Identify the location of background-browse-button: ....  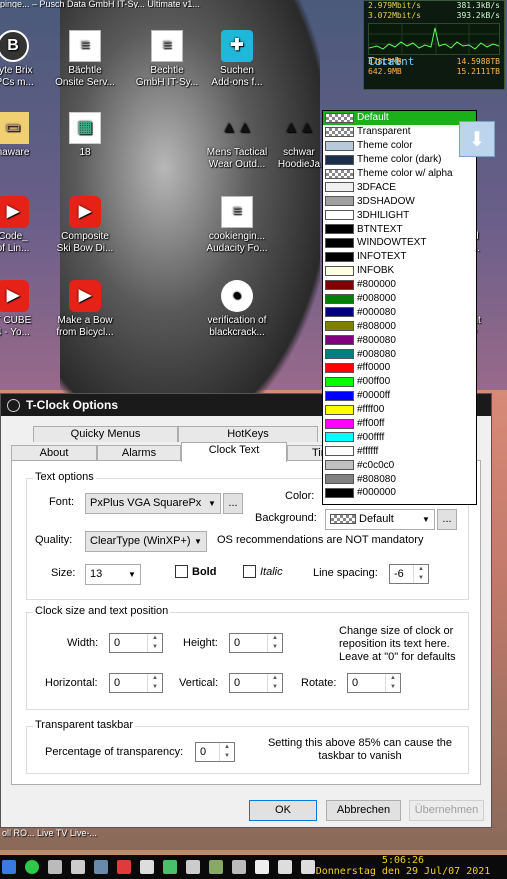
(447, 519).